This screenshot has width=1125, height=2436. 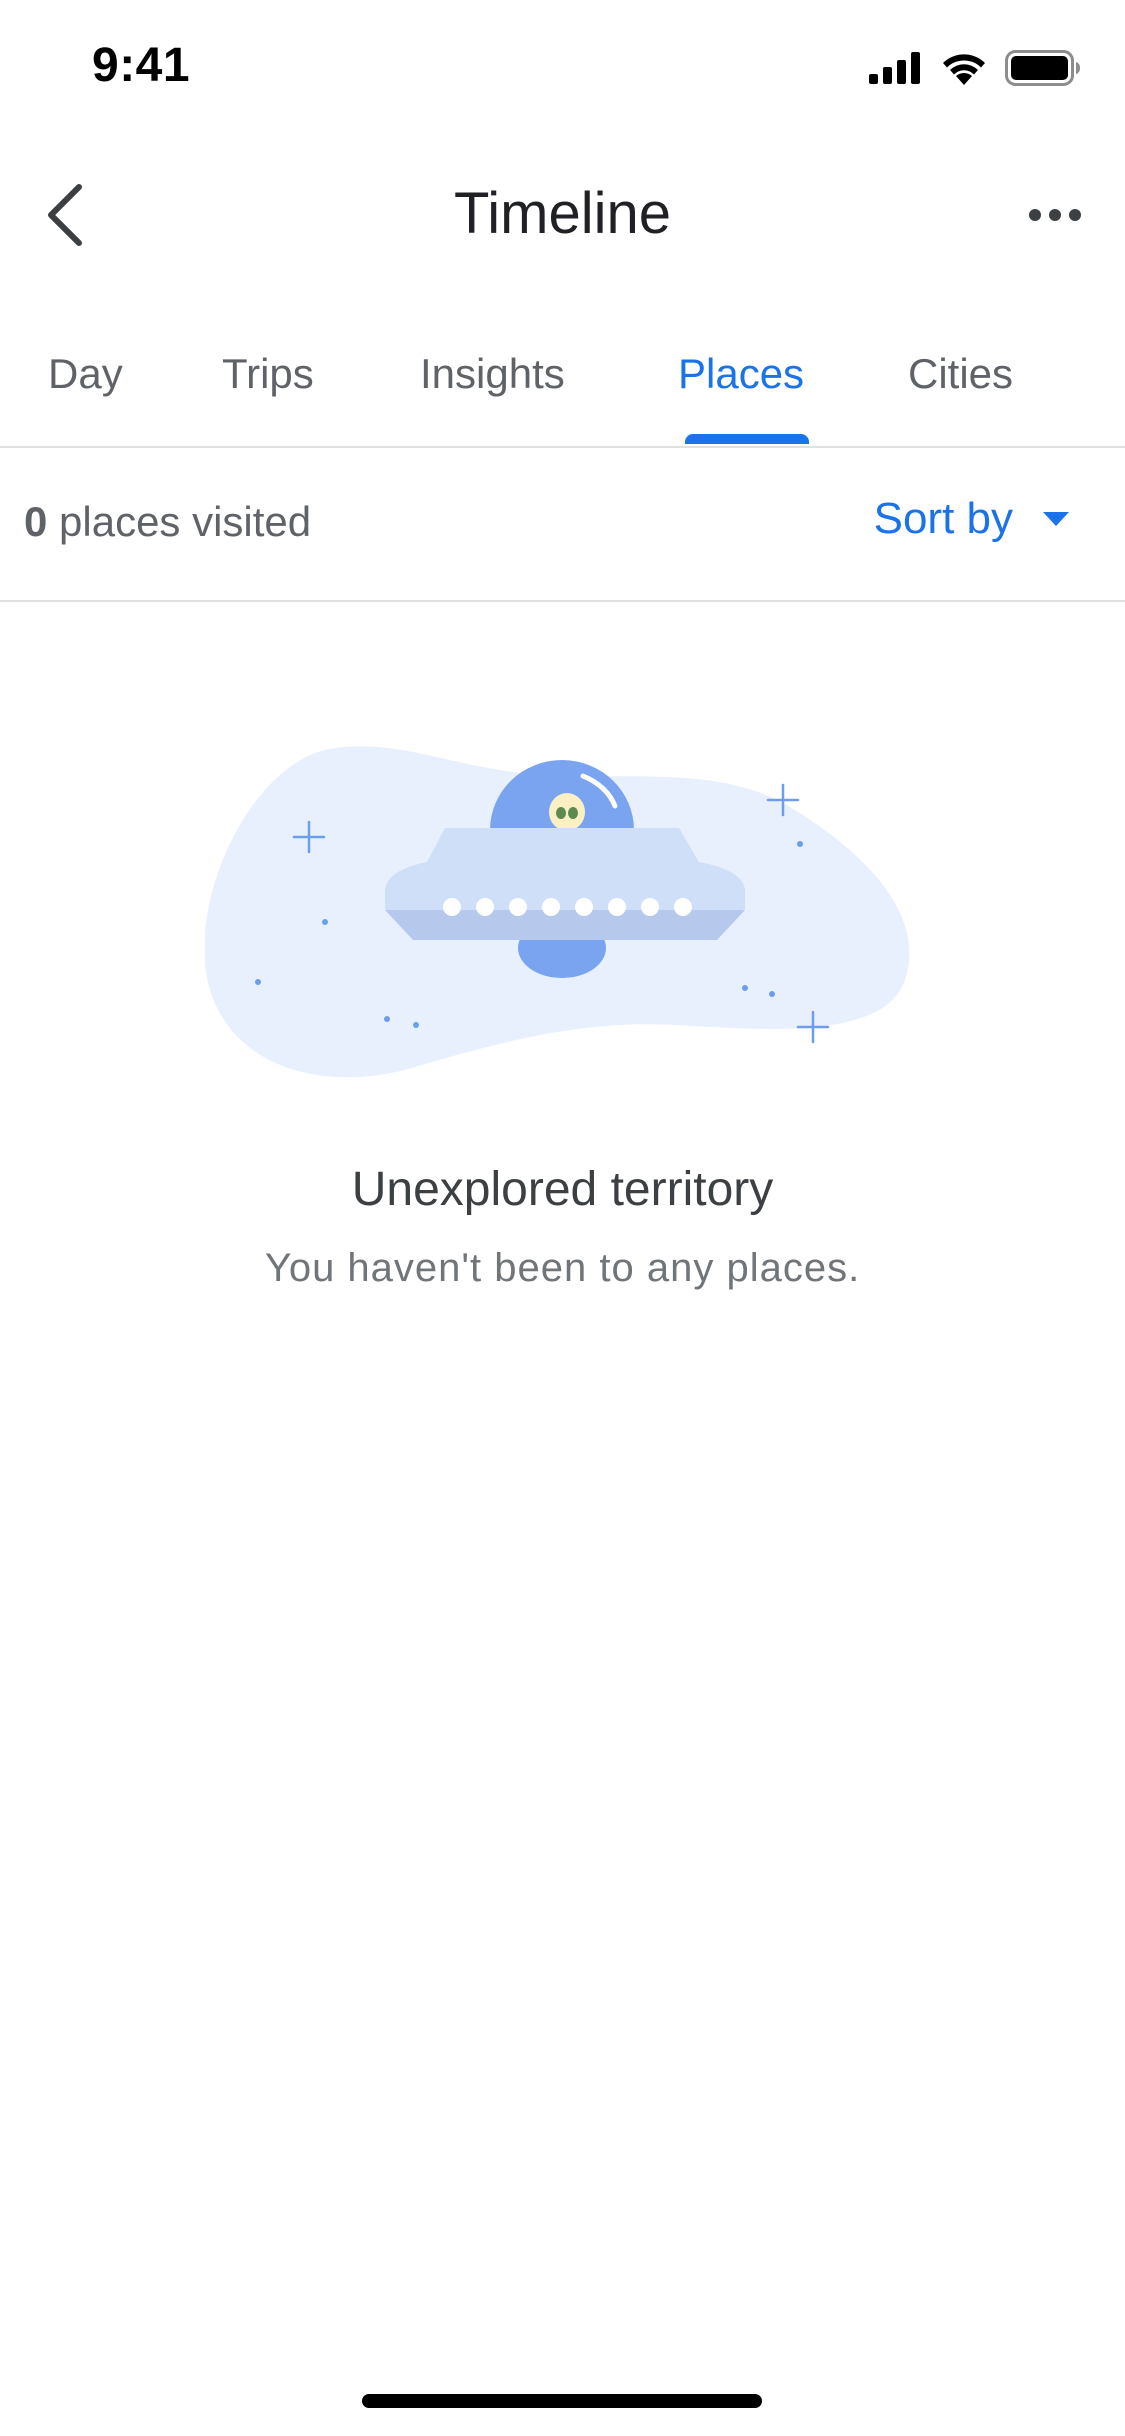 I want to click on places-count-suffix: places visited, so click(x=179, y=521).